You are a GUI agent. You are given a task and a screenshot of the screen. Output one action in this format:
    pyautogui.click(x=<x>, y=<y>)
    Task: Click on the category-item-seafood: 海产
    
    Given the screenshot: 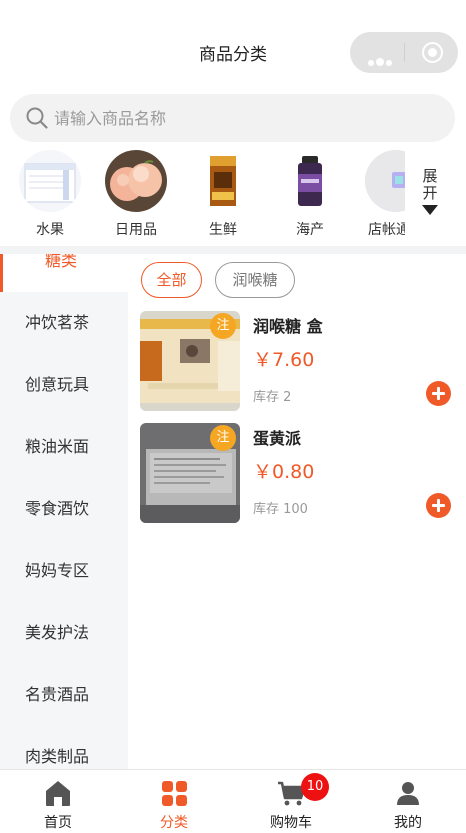 What is the action you would take?
    pyautogui.click(x=310, y=194)
    